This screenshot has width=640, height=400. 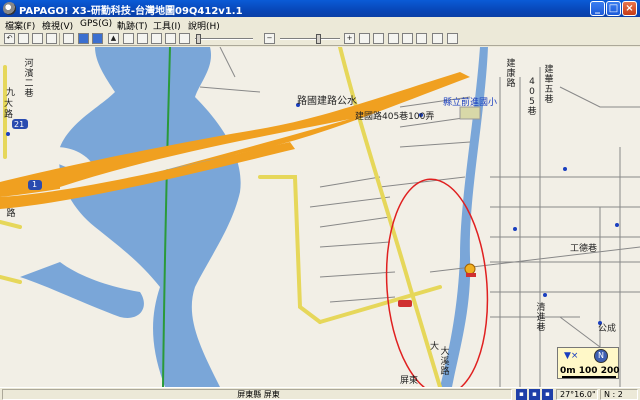 What do you see at coordinates (320, 24) in the screenshot?
I see `menu-bar: 檔案(F) 檢視(V) GPS(G) 軌跡(T) 工具(I) 說明(H)` at bounding box center [320, 24].